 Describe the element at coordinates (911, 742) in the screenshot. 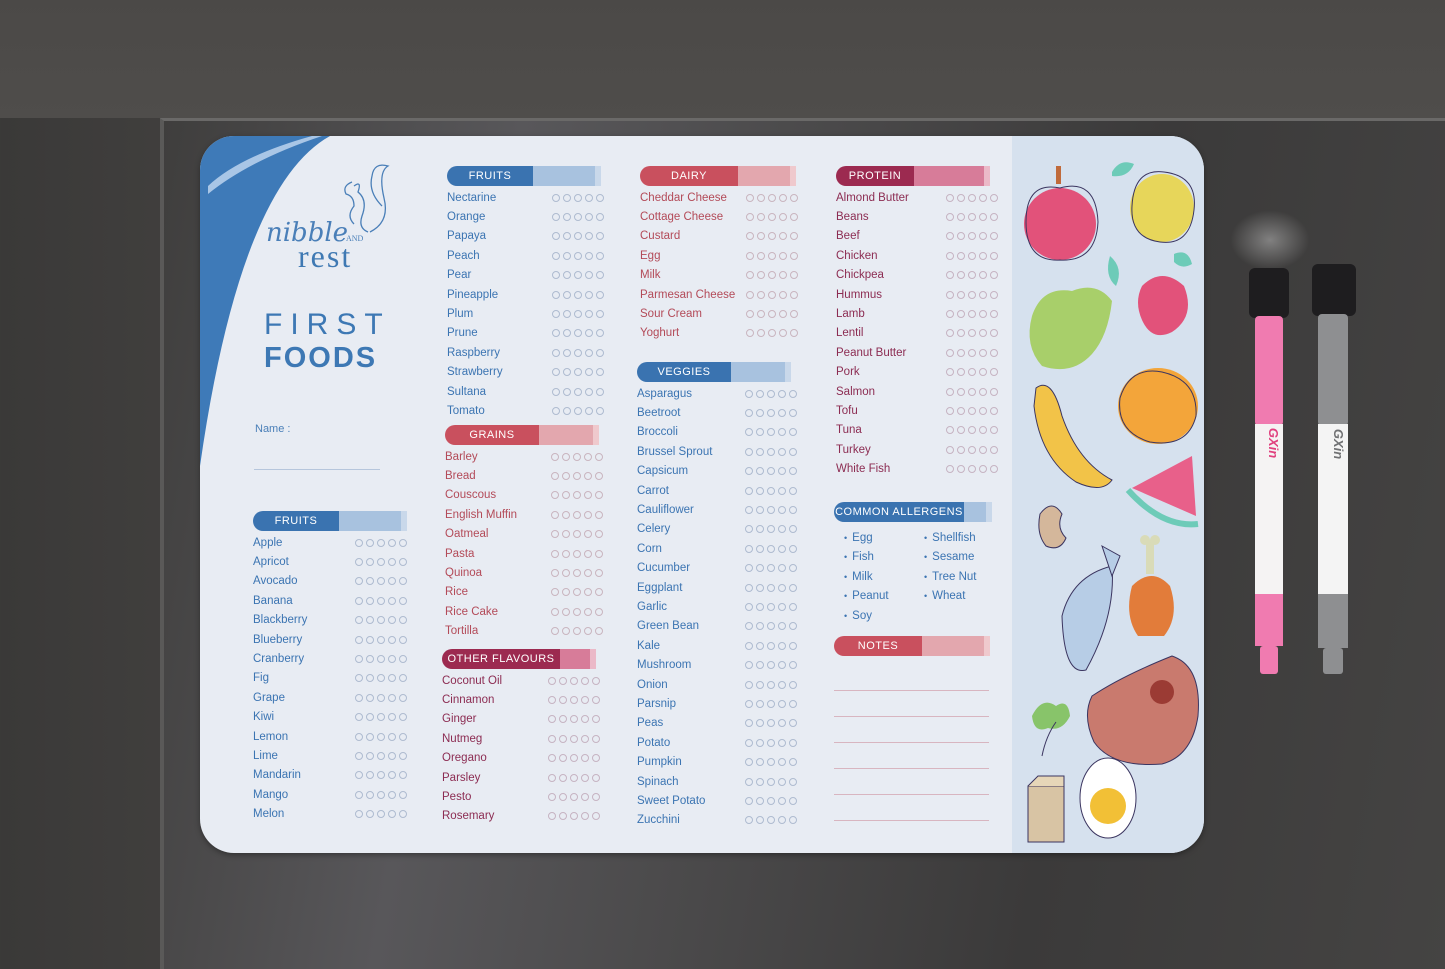

I see `note-line` at that location.